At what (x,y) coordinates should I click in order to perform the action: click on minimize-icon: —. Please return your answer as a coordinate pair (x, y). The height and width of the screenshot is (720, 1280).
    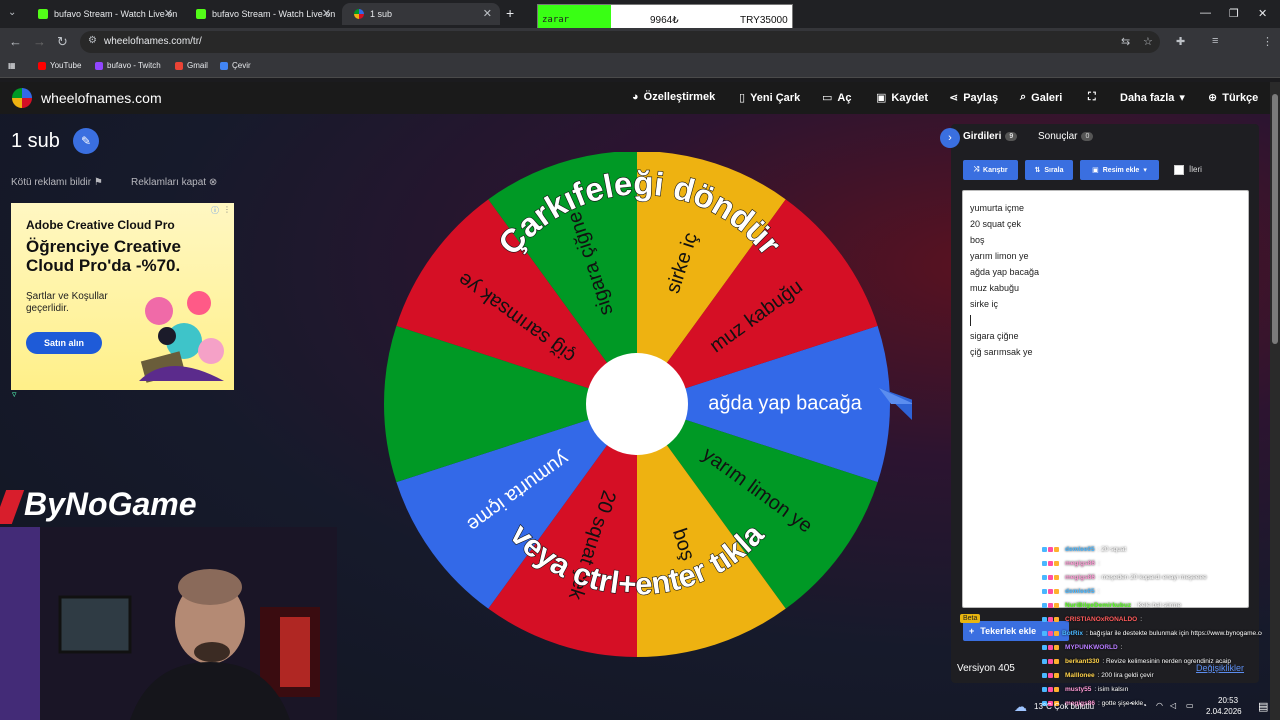
    Looking at the image, I should click on (1205, 13).